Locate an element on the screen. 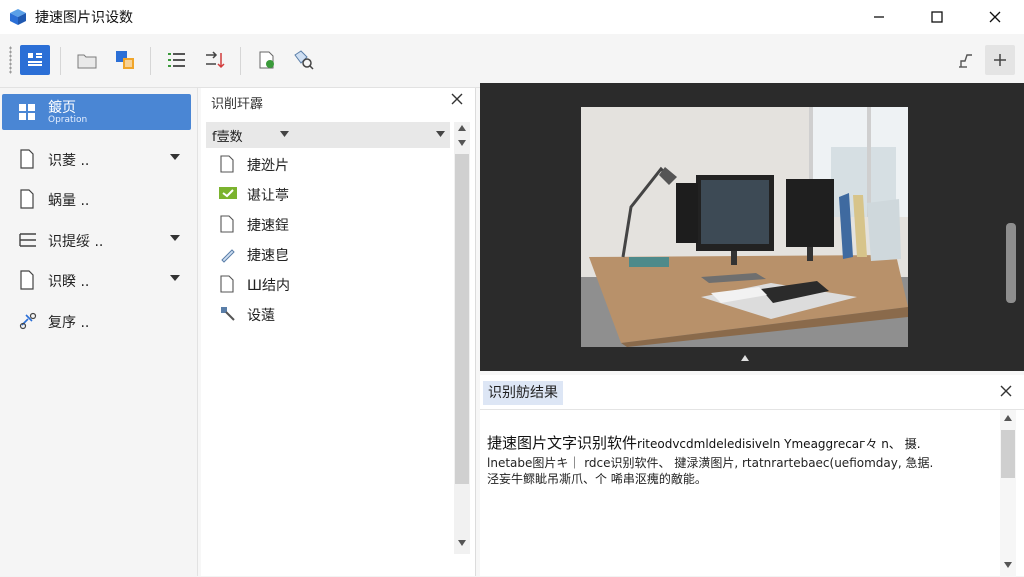 Image resolution: width=1024 pixels, height=577 pixels. file-item-label: 设薳 is located at coordinates (261, 316).